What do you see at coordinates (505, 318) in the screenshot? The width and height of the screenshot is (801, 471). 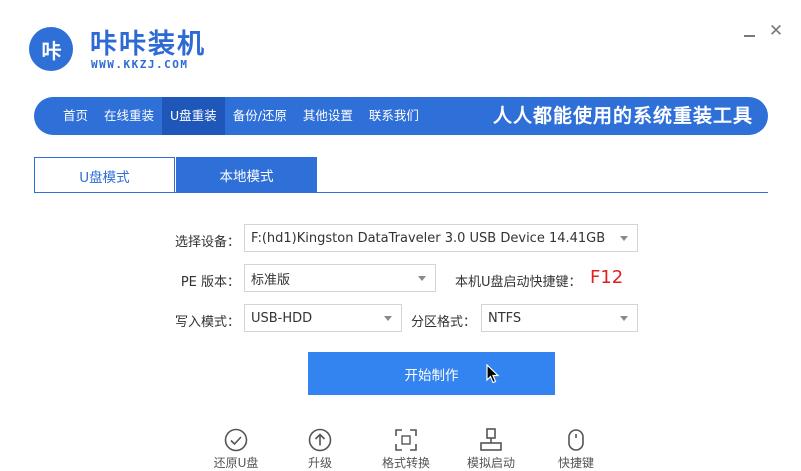 I see `partition-value: NTFS` at bounding box center [505, 318].